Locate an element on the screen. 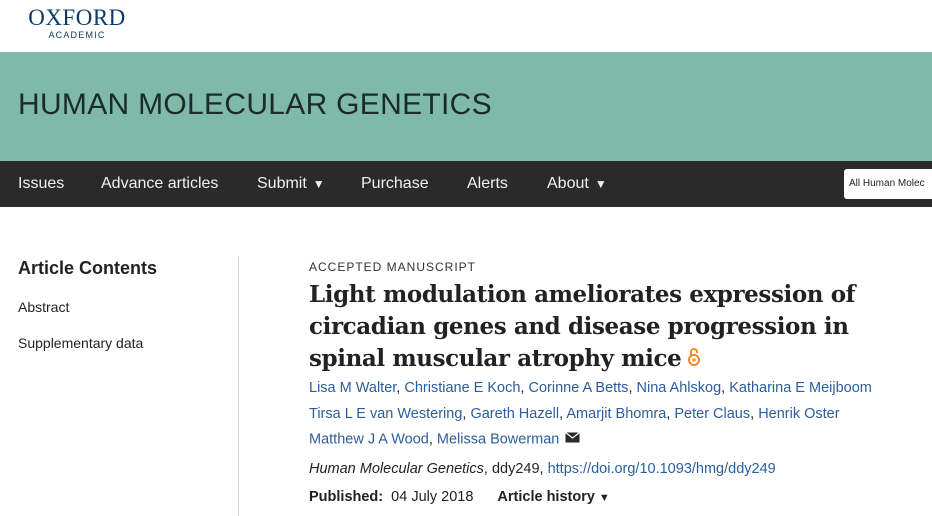  author-link: Amarjit Bhomra is located at coordinates (616, 414).